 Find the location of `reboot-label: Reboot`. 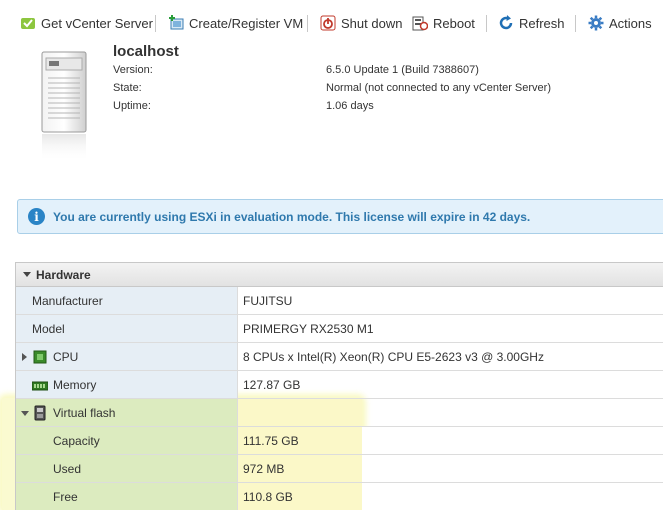

reboot-label: Reboot is located at coordinates (454, 23).